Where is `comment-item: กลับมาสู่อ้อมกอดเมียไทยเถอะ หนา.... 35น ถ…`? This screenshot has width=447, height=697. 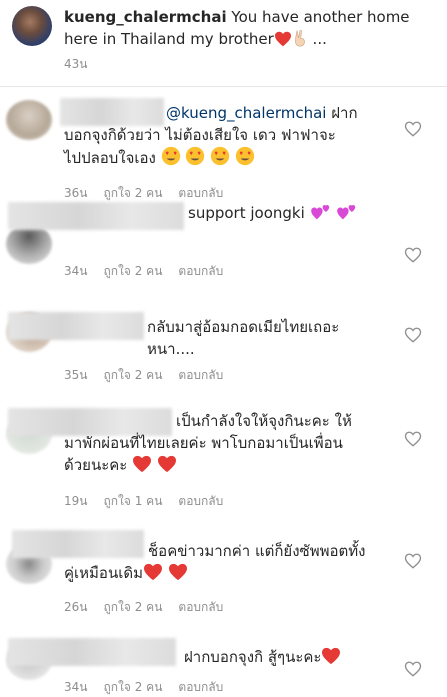 comment-item: กลับมาสู่อ้อมกอดเมียไทยเถอะ หนา.... 35น ถ… is located at coordinates (223, 345).